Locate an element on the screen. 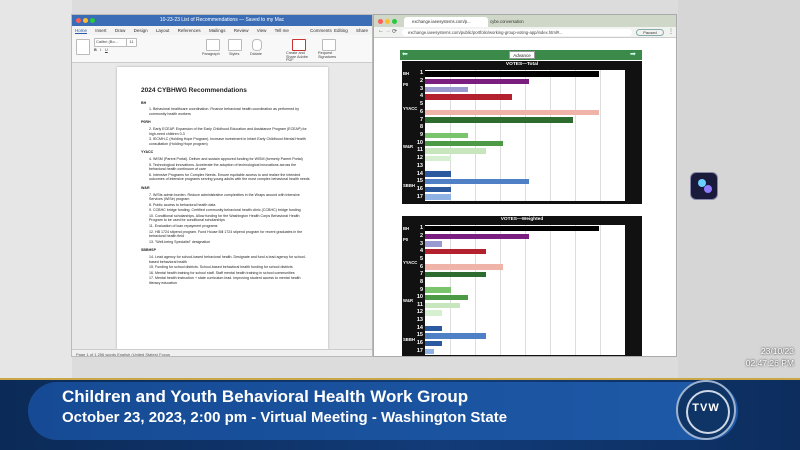  share-button: Share is located at coordinates (362, 30).